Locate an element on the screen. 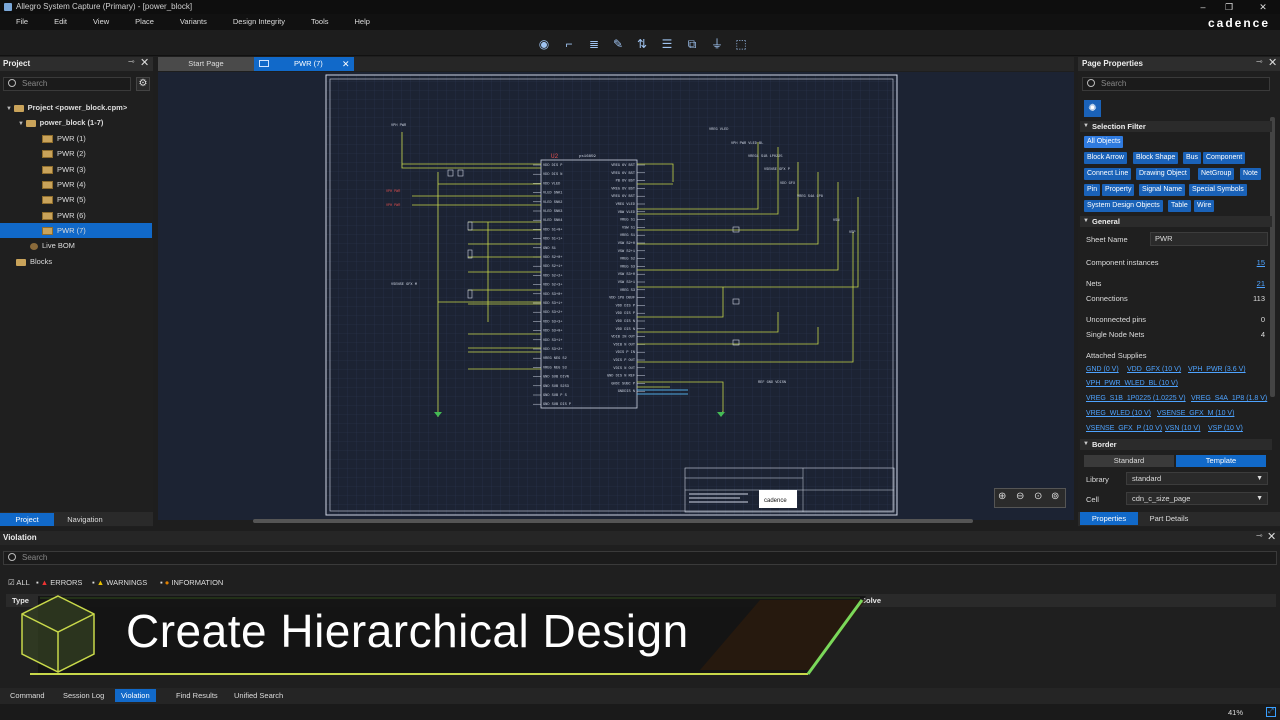 The image size is (1280, 720). zoom-in-icon: ⊕ is located at coordinates (1002, 496).